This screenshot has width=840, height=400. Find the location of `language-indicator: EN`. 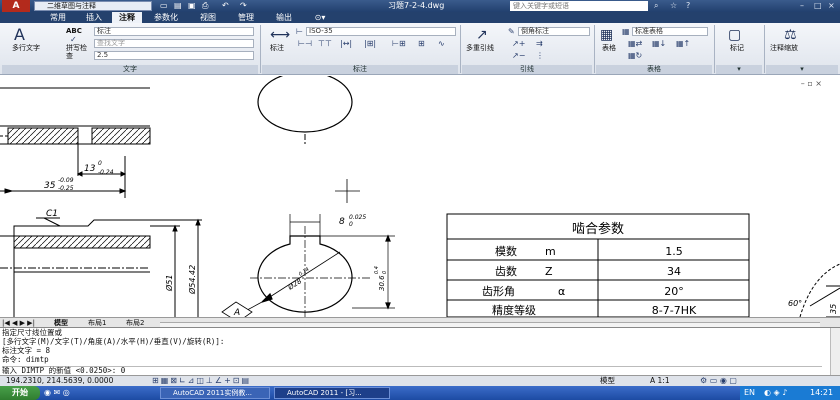

language-indicator: EN is located at coordinates (749, 393).